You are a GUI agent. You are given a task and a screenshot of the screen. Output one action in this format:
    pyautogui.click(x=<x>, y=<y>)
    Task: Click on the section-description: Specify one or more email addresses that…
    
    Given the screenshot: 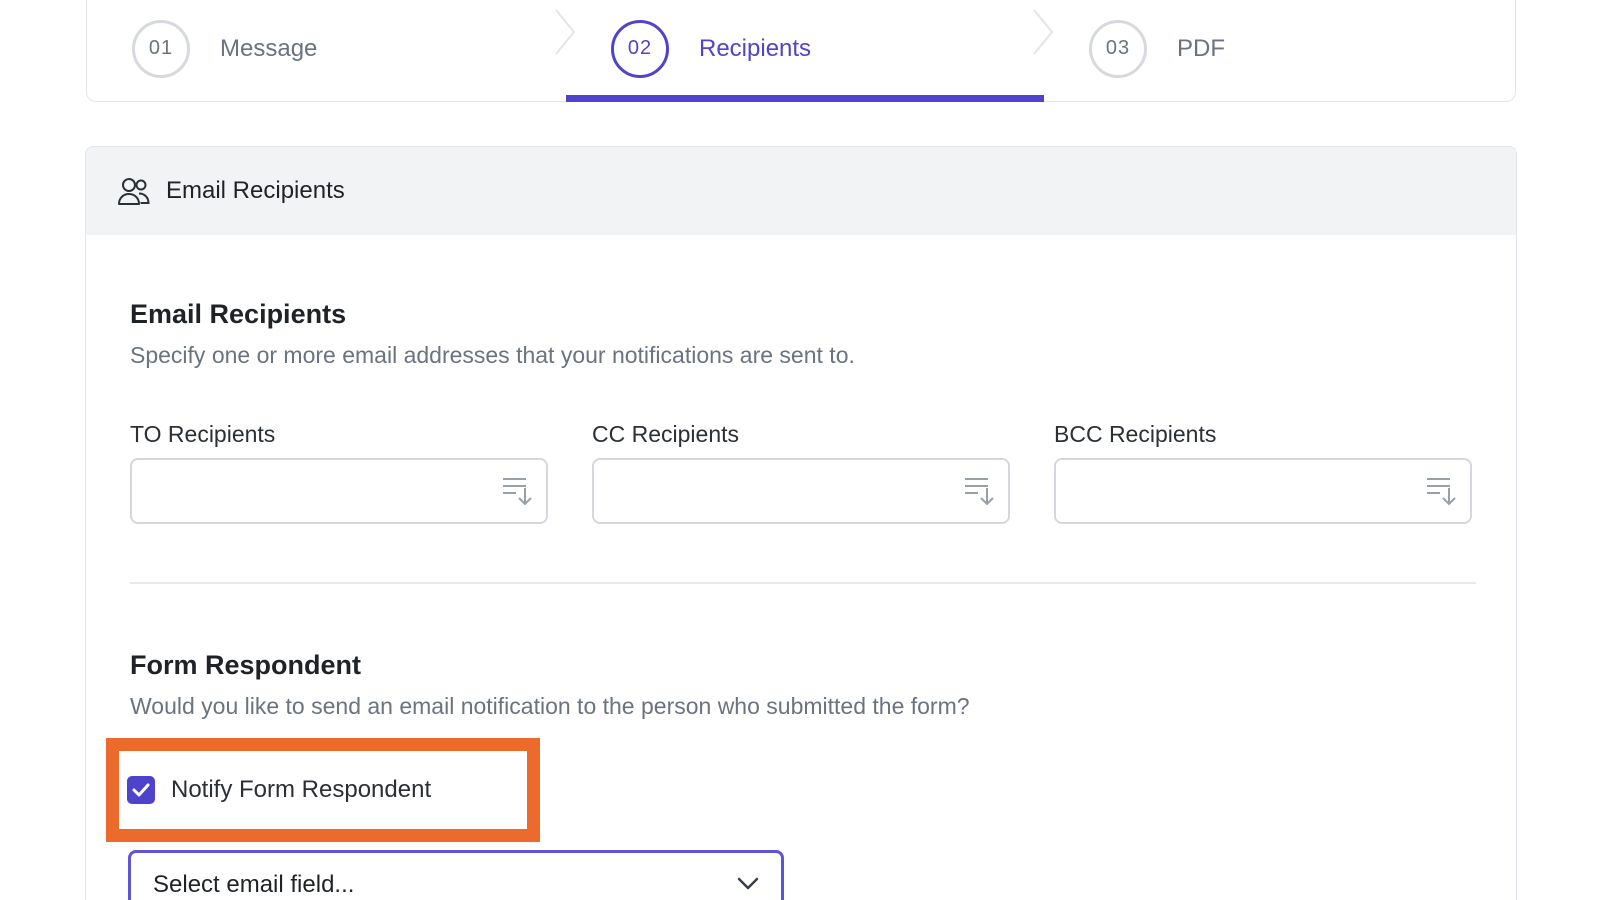 What is the action you would take?
    pyautogui.click(x=492, y=355)
    